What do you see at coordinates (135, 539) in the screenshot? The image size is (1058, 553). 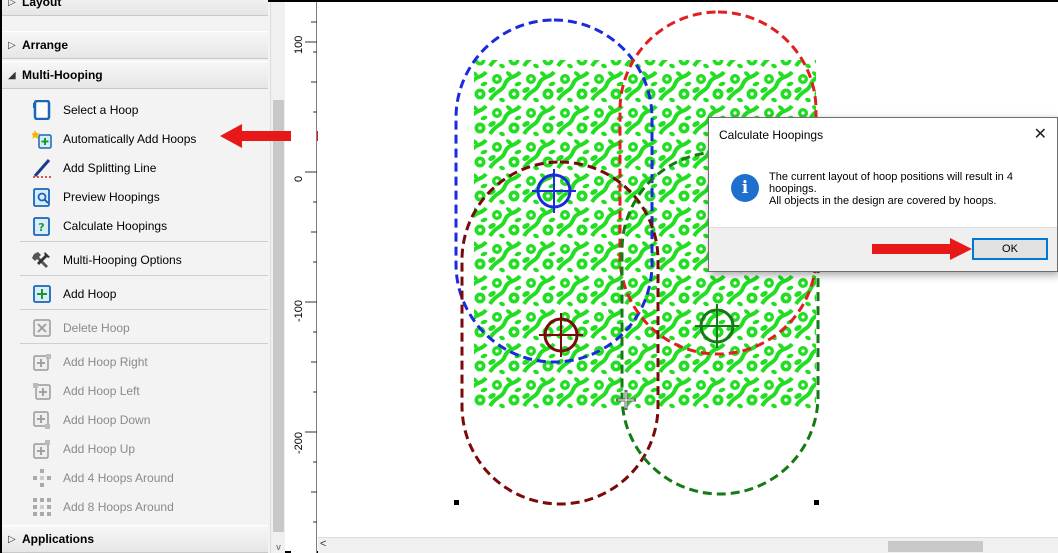 I see `section-applications: ▷ Applications` at bounding box center [135, 539].